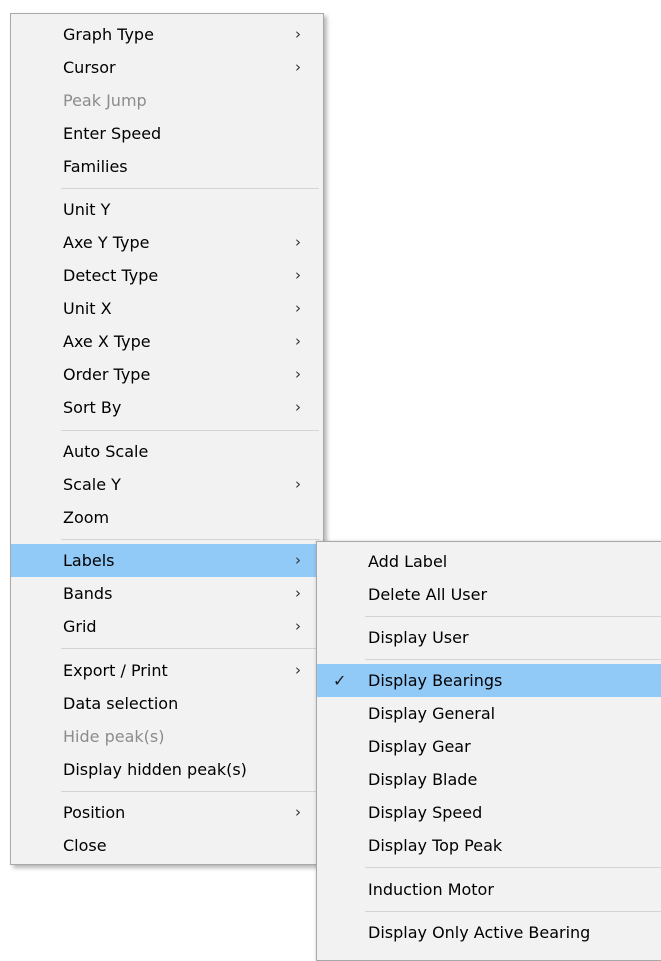 Image resolution: width=661 pixels, height=961 pixels. What do you see at coordinates (167, 209) in the screenshot?
I see `menu-item-unit-y: Unit Y` at bounding box center [167, 209].